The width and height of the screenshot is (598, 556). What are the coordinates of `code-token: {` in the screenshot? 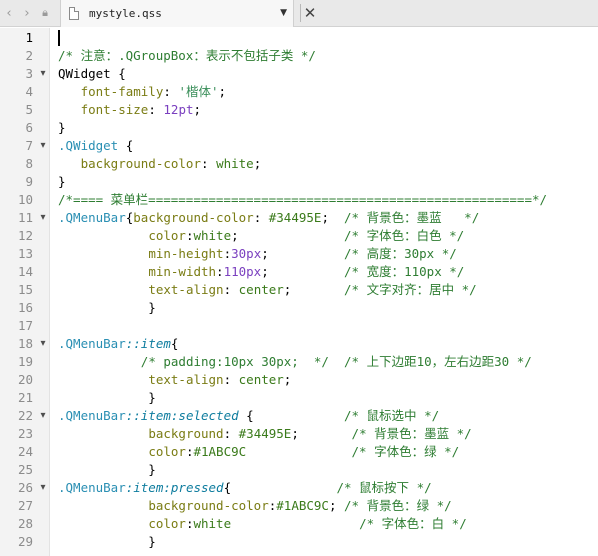 It's located at (280, 487).